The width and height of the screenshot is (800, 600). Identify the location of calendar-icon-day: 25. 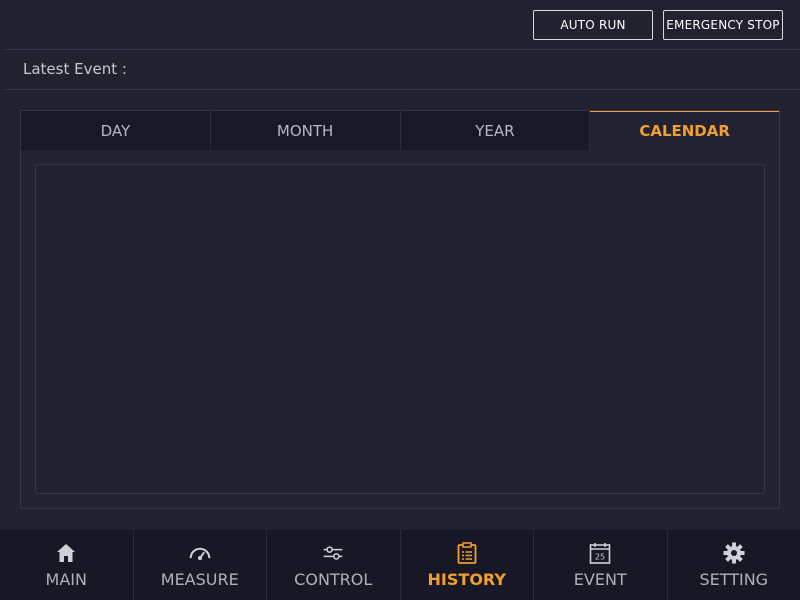
(600, 557).